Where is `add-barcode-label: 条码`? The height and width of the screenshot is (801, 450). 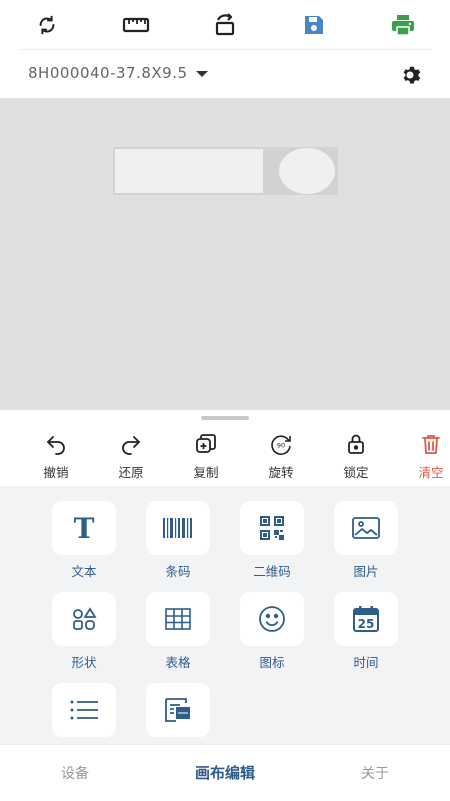
add-barcode-label: 条码 is located at coordinates (178, 571).